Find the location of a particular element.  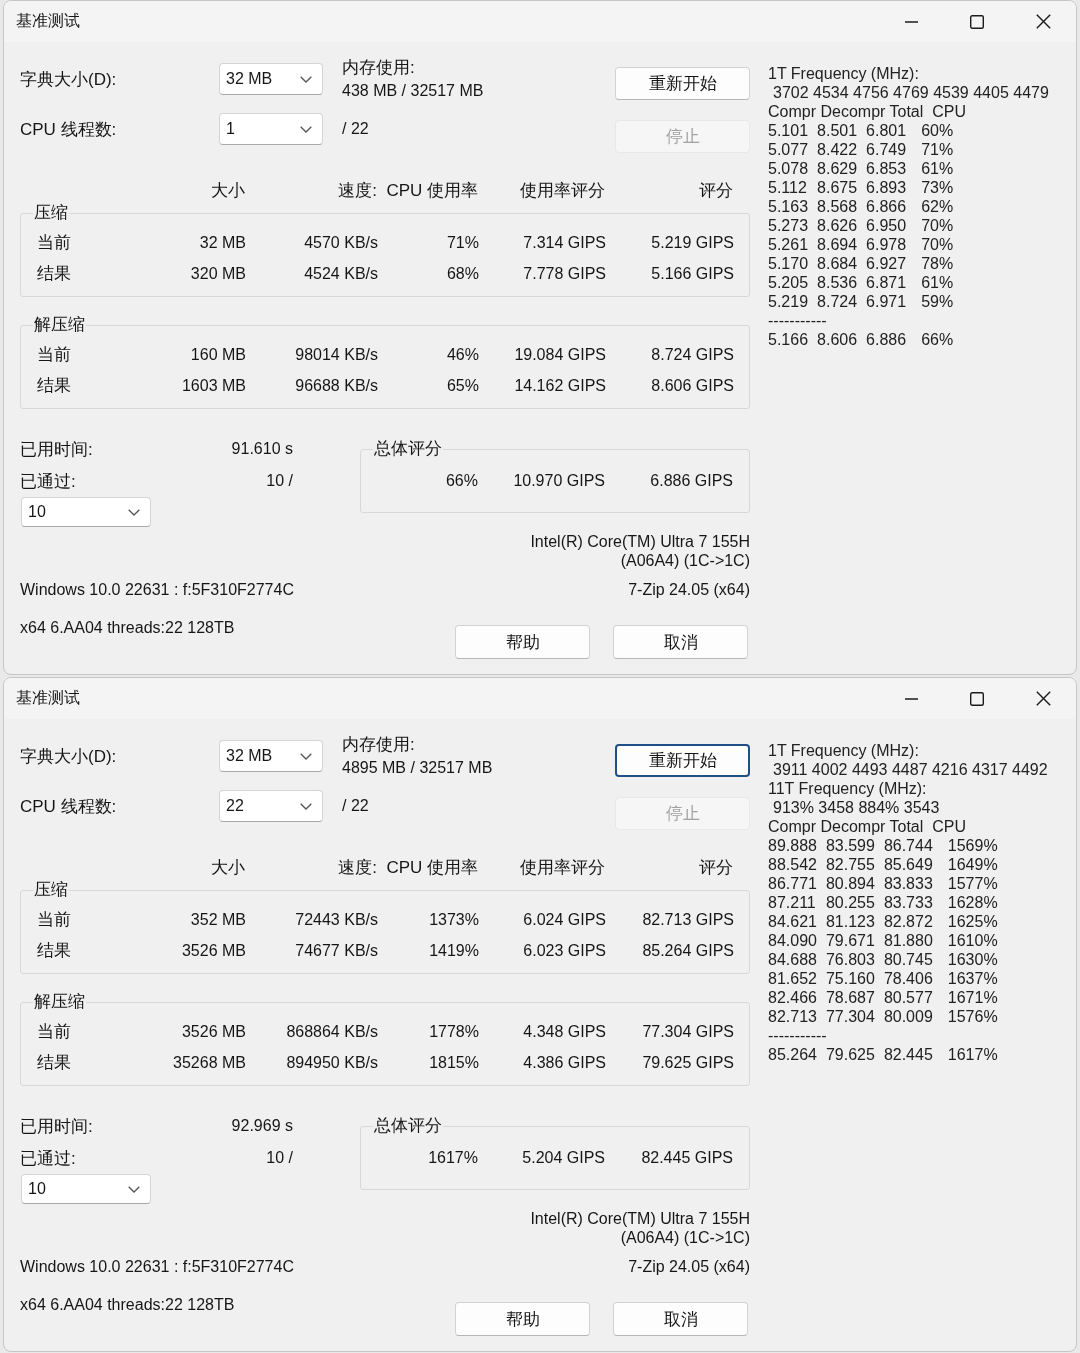

log-column-header: Compr Decompr Total CPU is located at coordinates (867, 826).